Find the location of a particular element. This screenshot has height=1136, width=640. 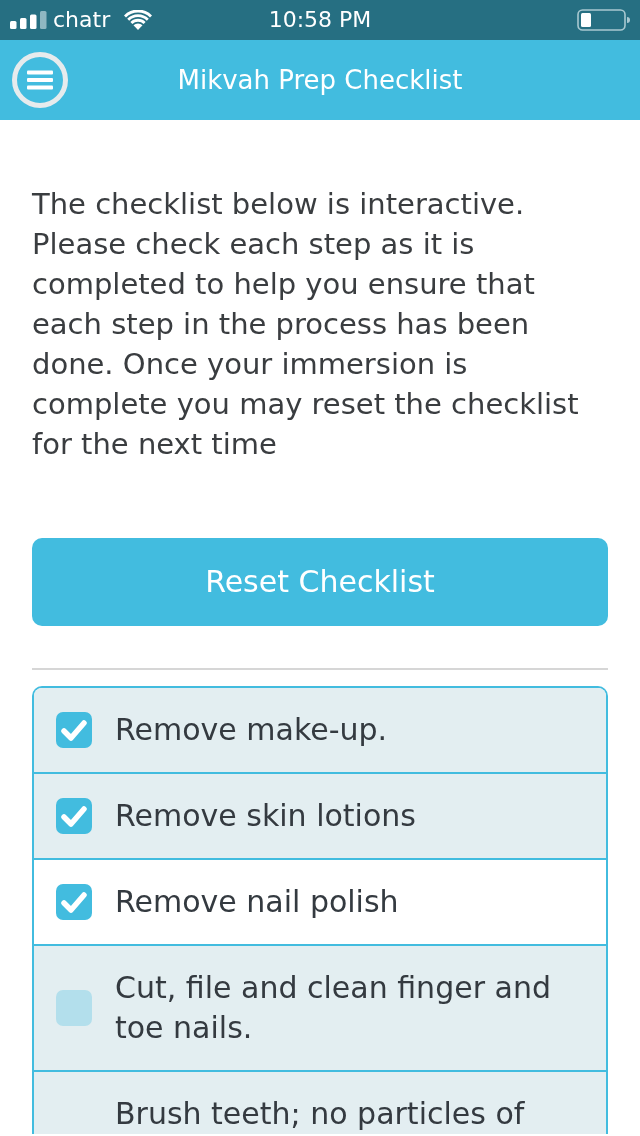

checklist-row: Brush teeth; no particles of is located at coordinates (320, 1103).